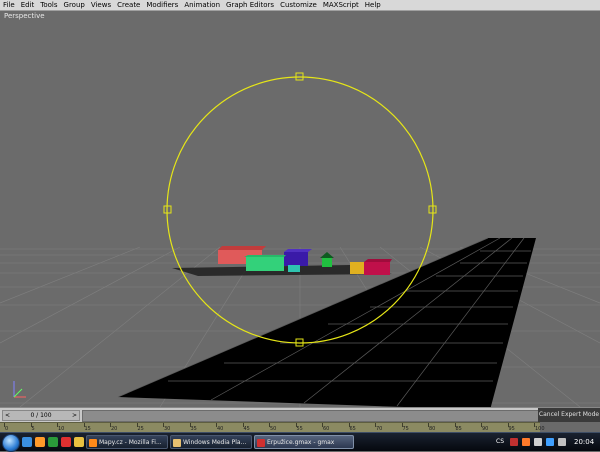 The image size is (600, 452). I want to click on network-icon, so click(550, 442).